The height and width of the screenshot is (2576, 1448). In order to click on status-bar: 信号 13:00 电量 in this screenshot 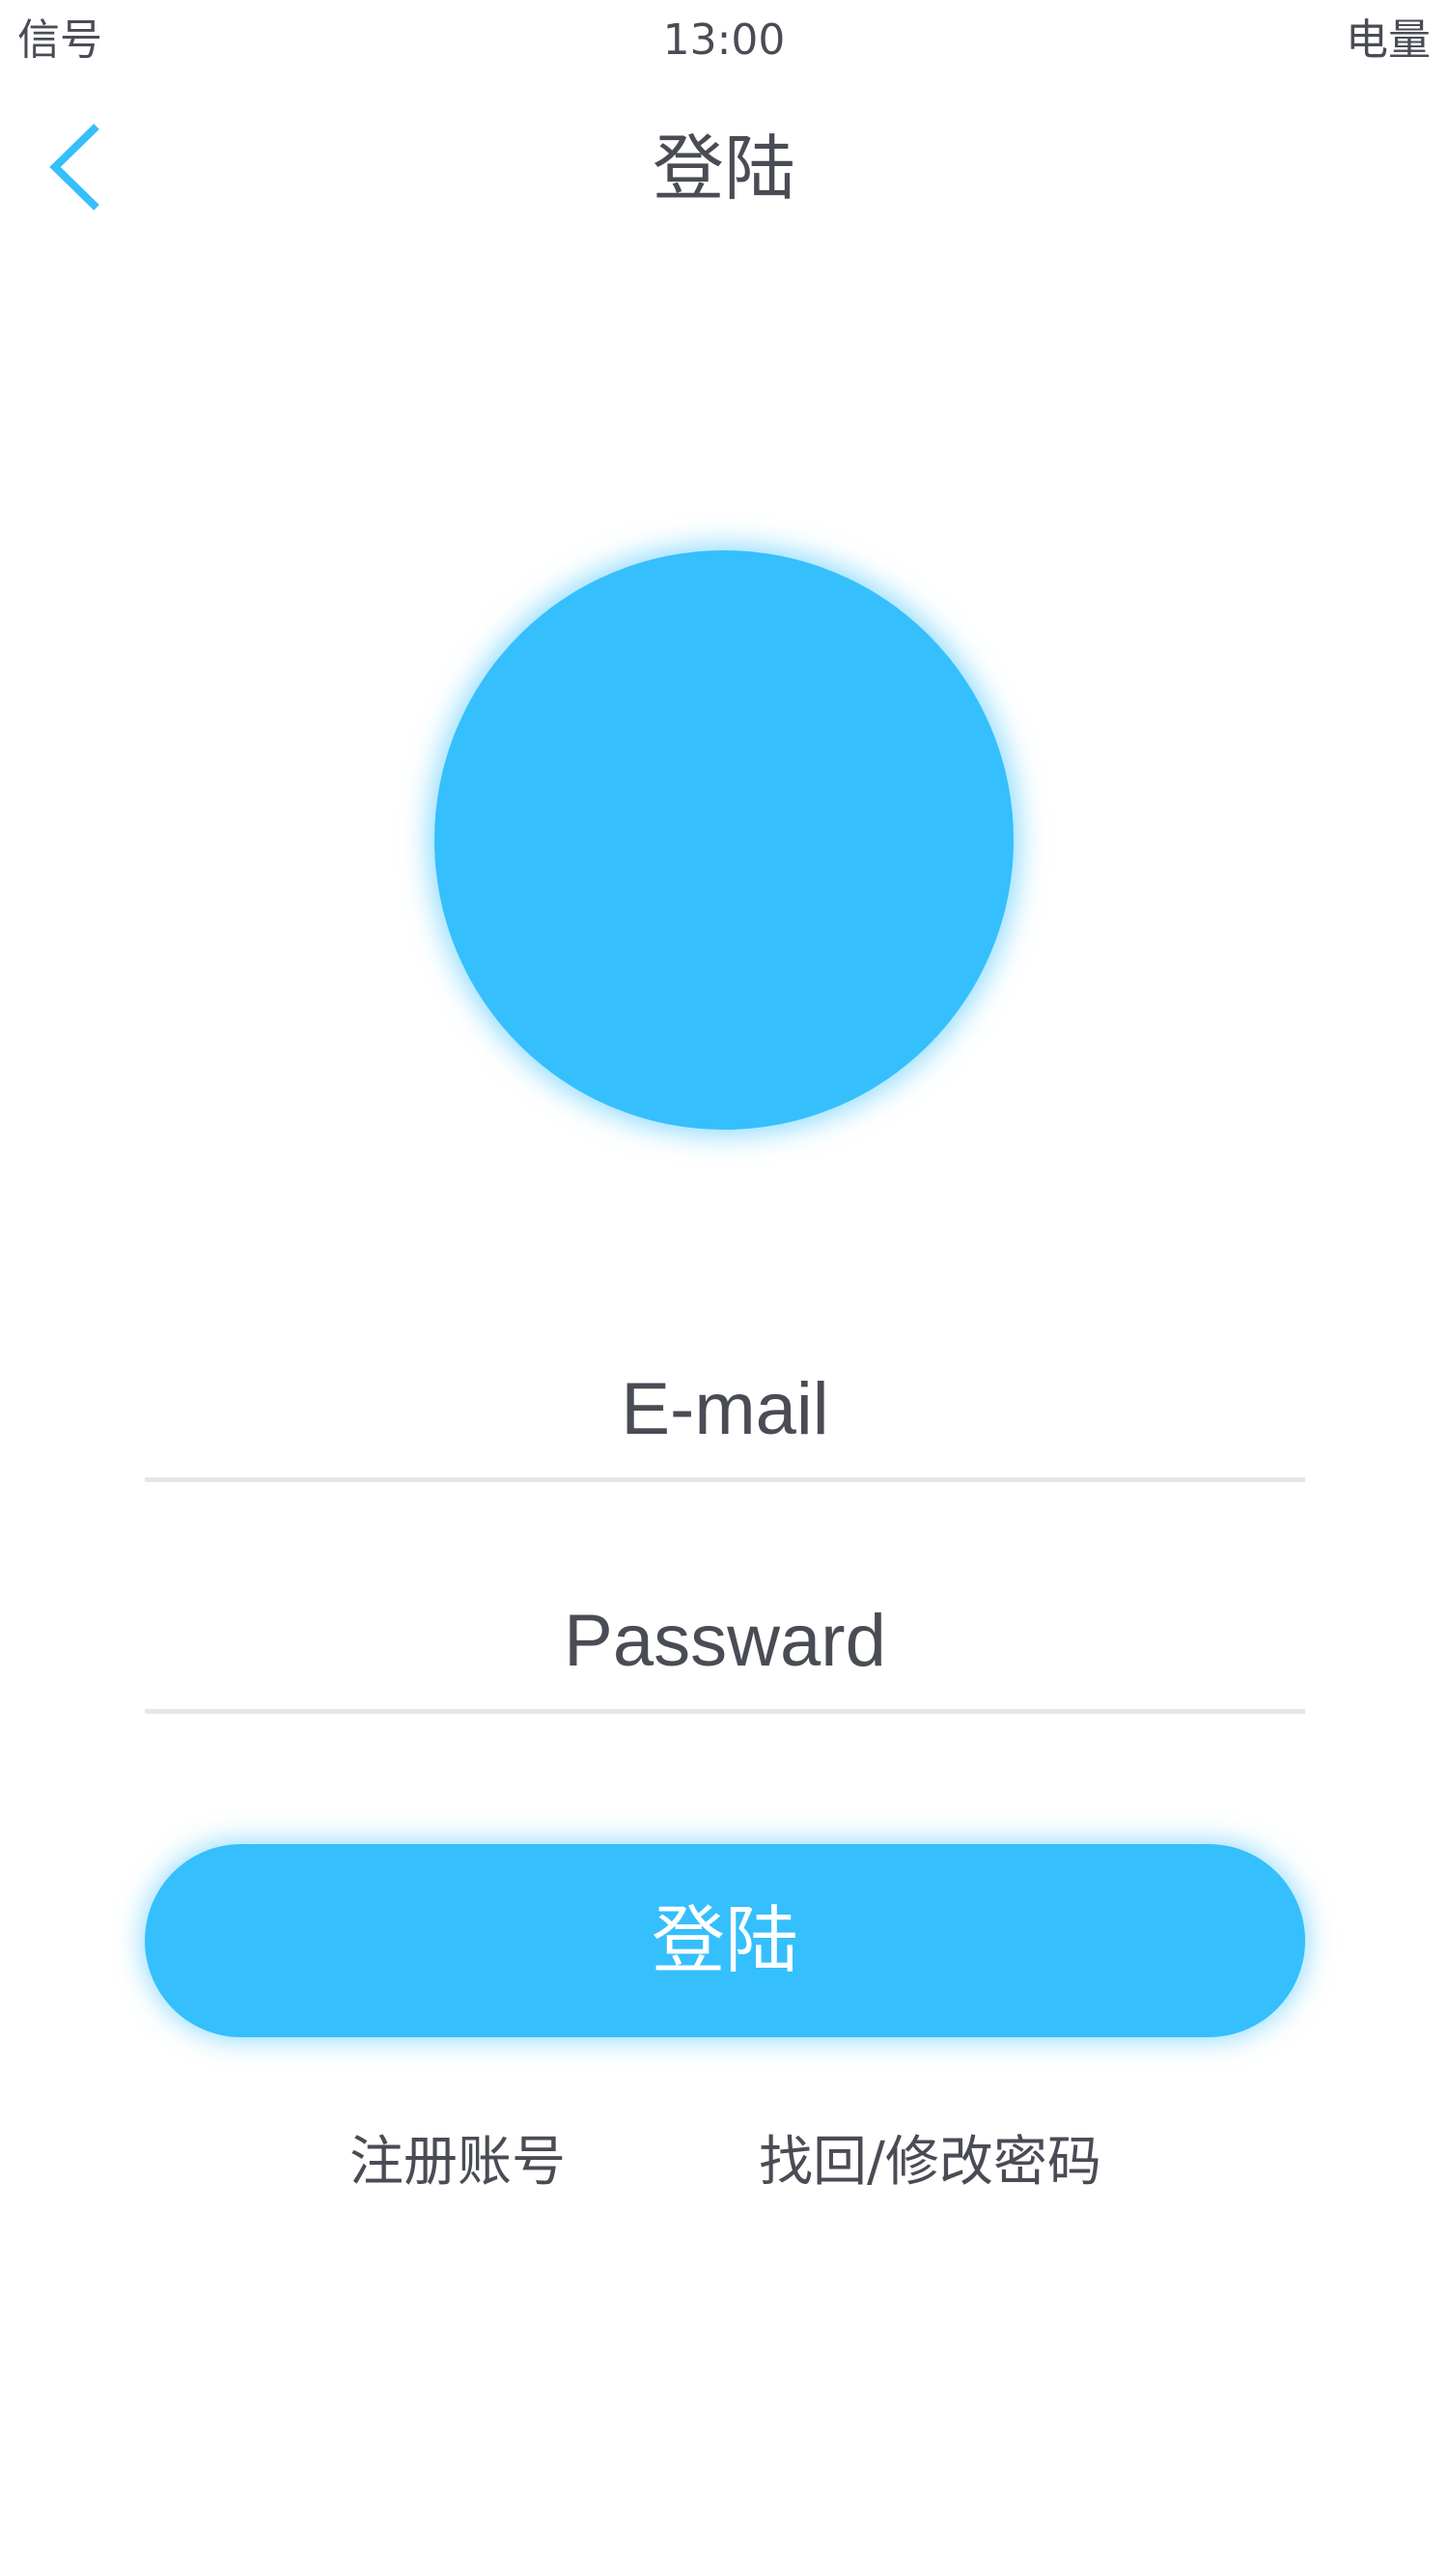, I will do `click(724, 44)`.